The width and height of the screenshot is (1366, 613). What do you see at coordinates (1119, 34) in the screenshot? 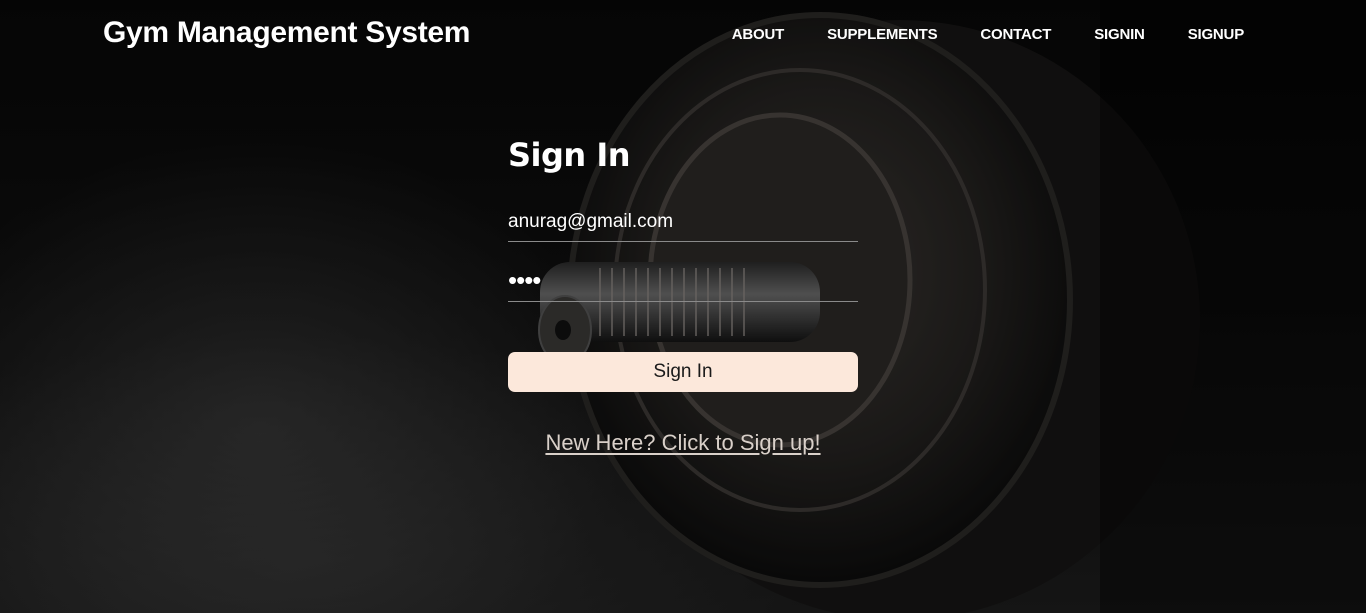
I see `nav-link-signin: SIGNIN` at bounding box center [1119, 34].